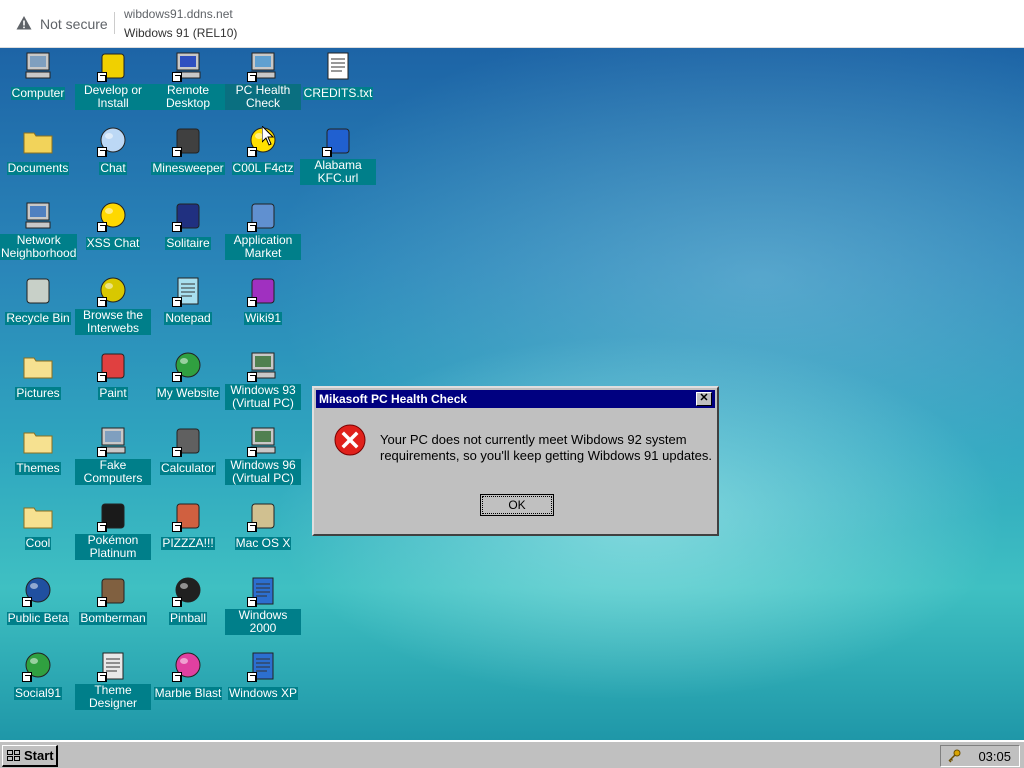 The image size is (1024, 768). I want to click on desktop-icon: Develop or Install, so click(113, 81).